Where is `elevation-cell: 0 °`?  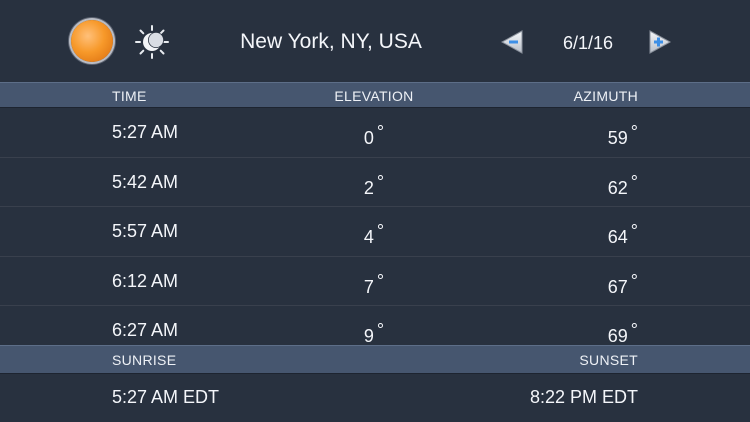 elevation-cell: 0 ° is located at coordinates (374, 135).